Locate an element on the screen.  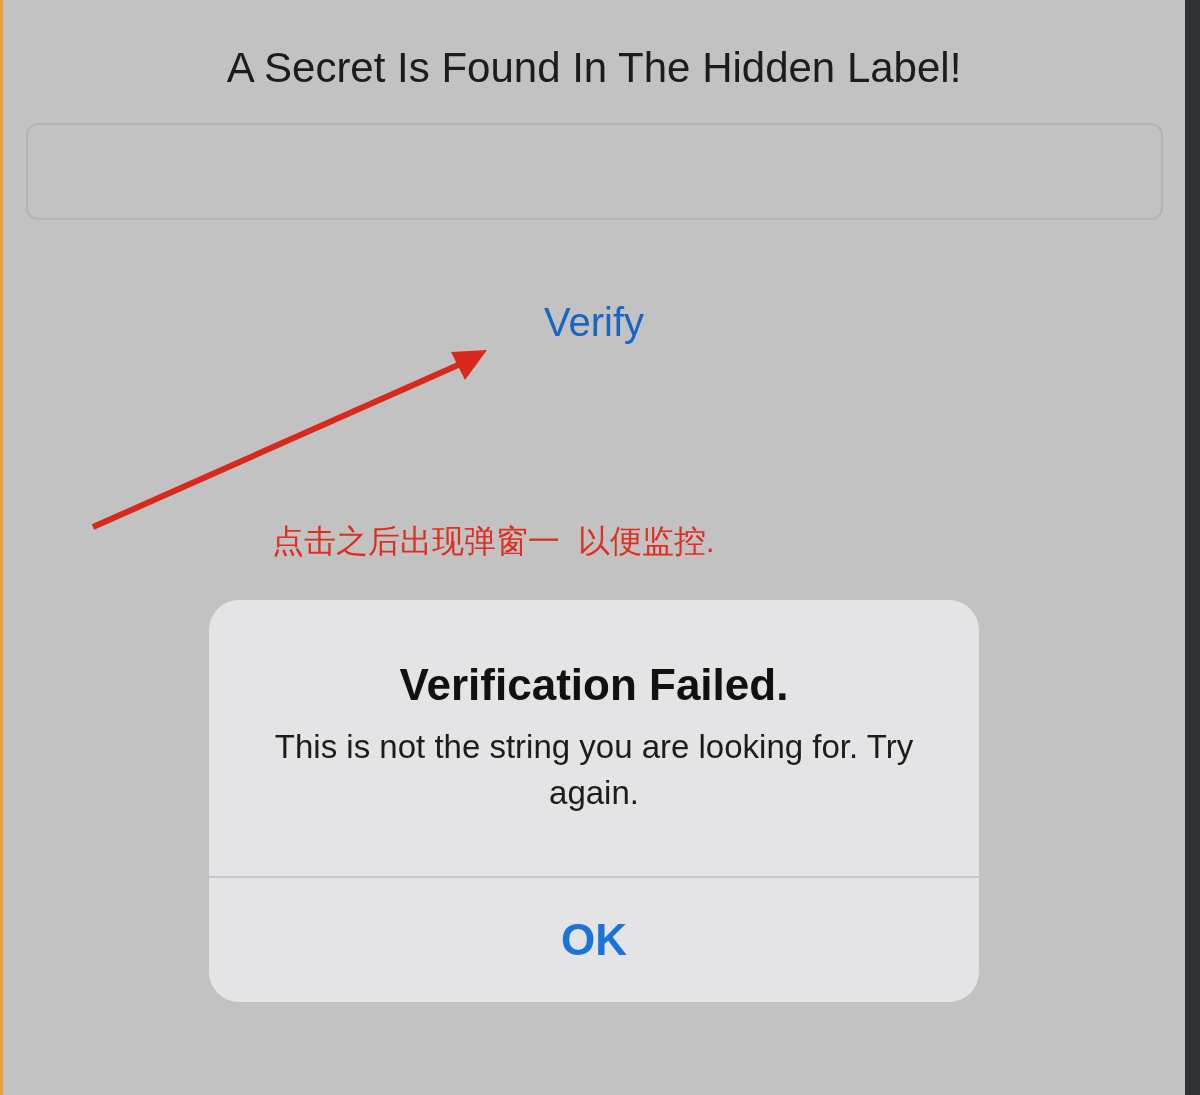
annotation-text: 点击之后出现弹窗一 以便监控. is located at coordinates (493, 541).